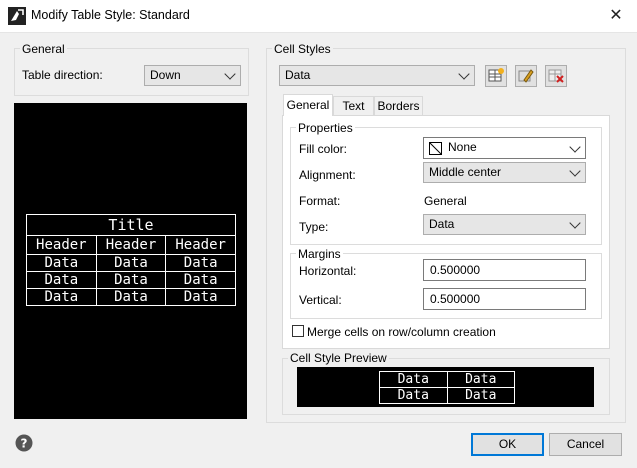 This screenshot has height=468, width=637. I want to click on help-icon: ?, so click(24, 443).